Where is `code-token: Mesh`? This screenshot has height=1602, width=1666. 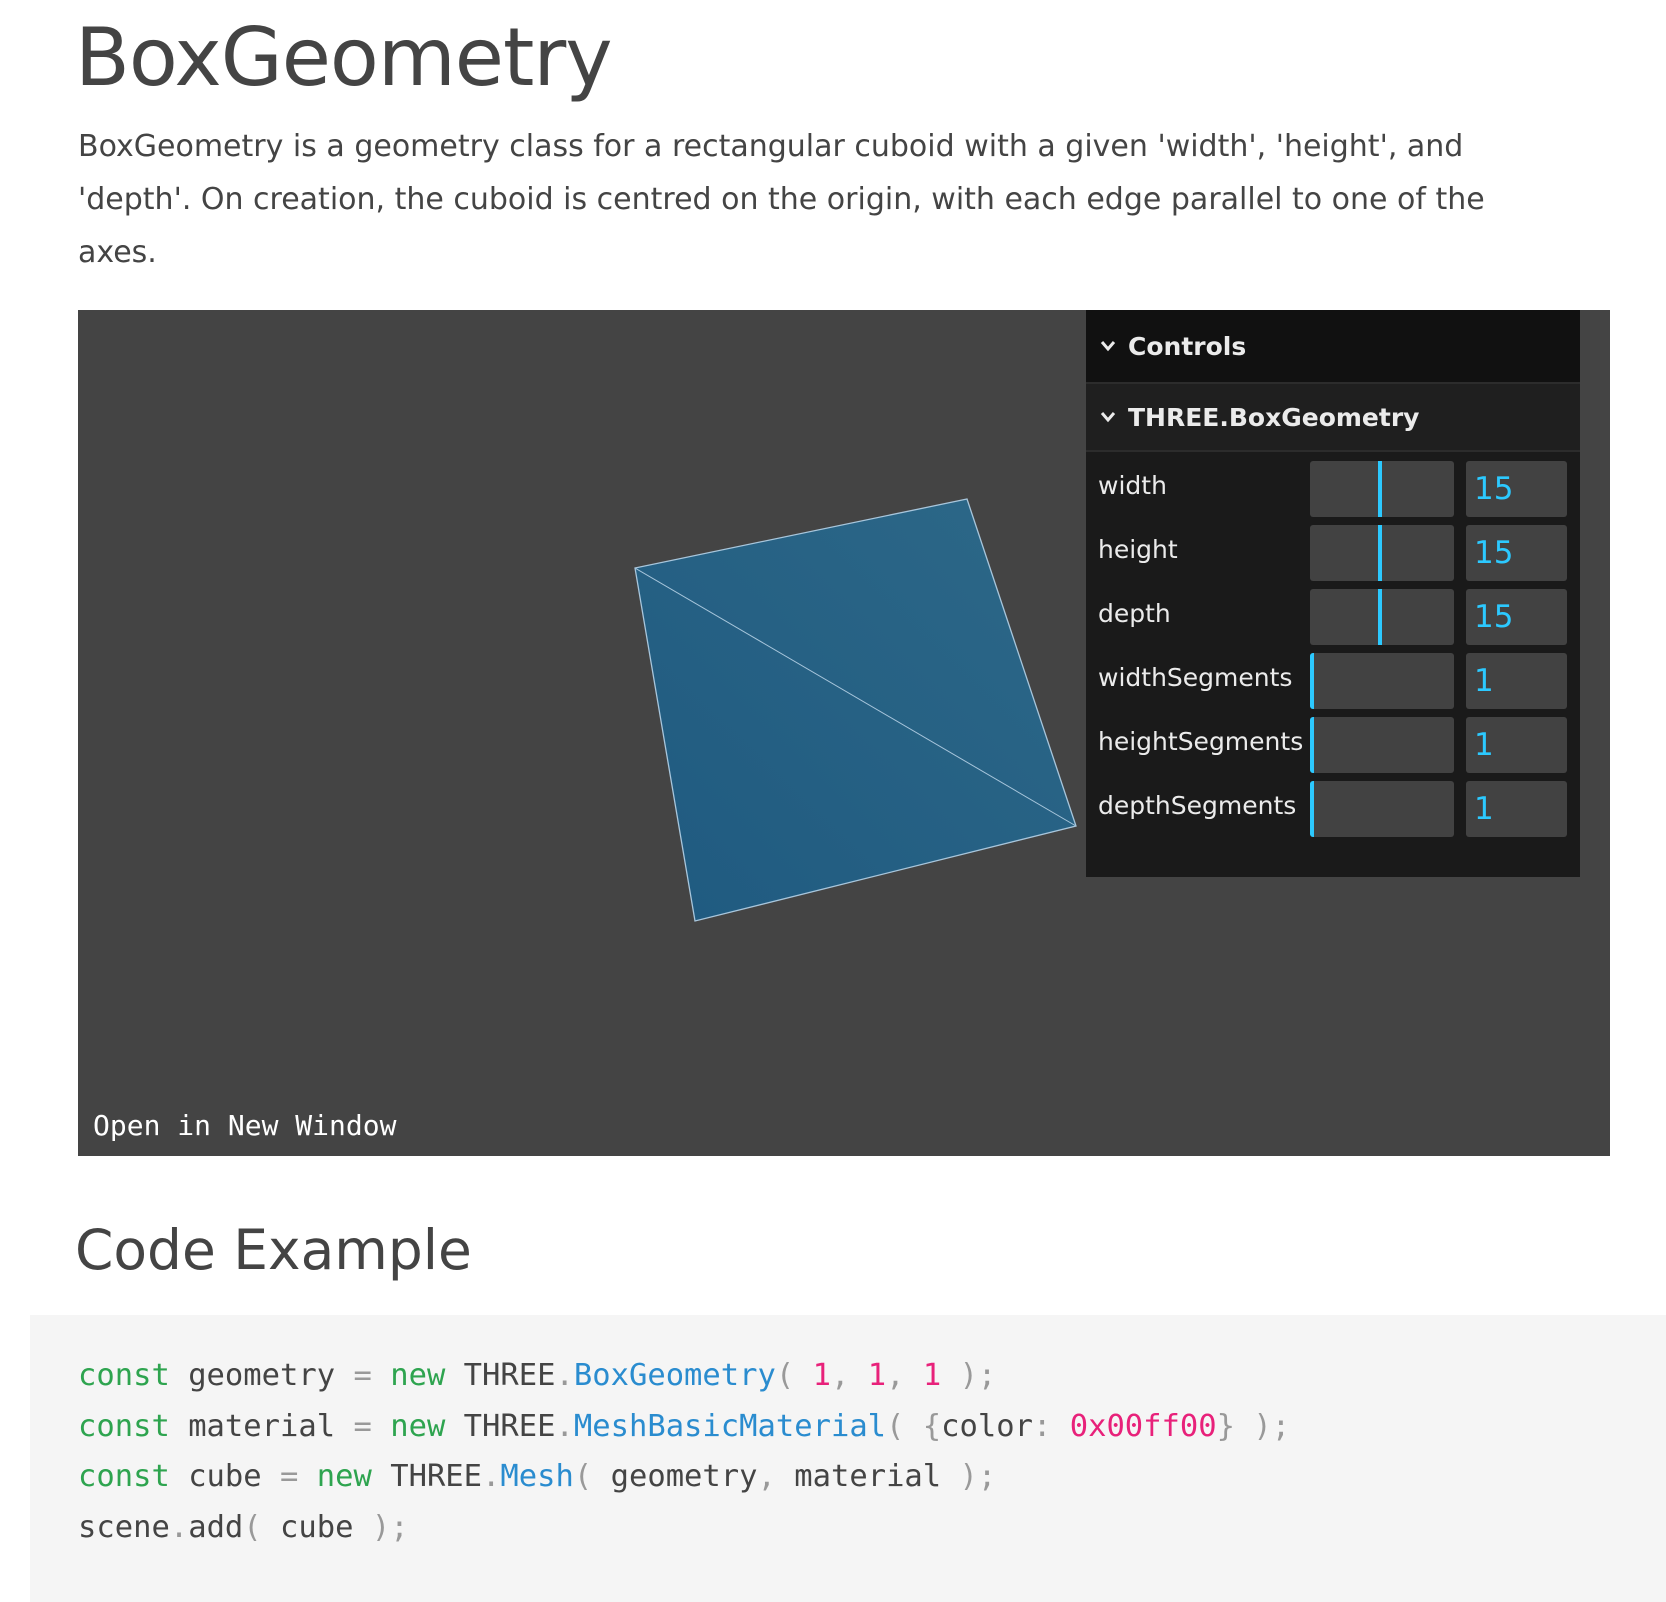
code-token: Mesh is located at coordinates (537, 1476).